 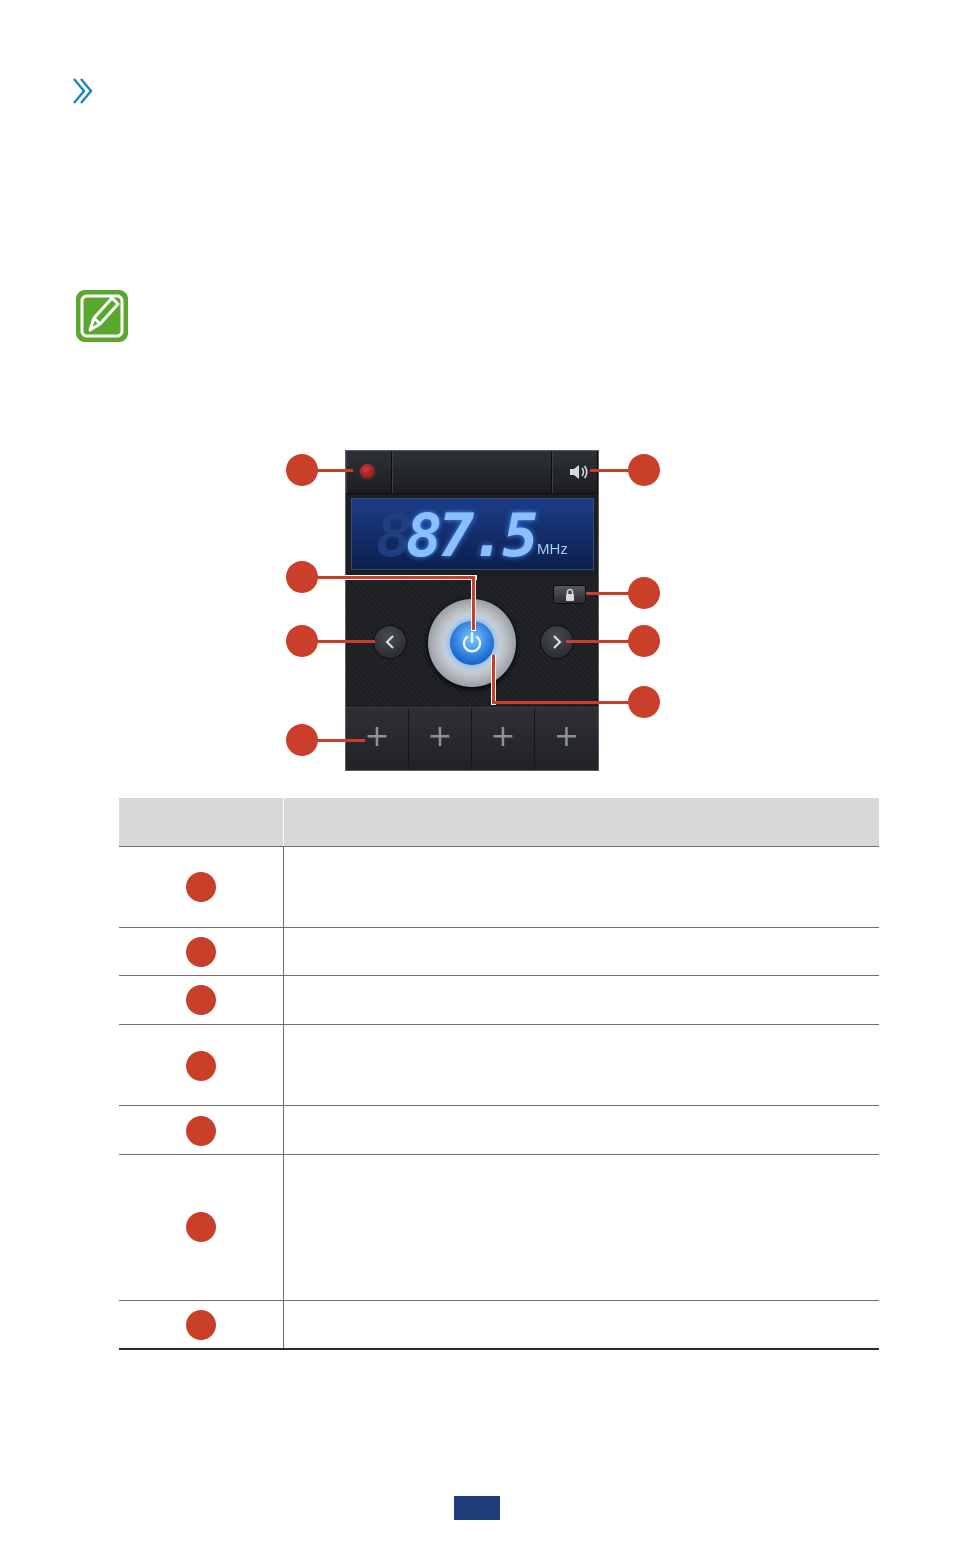 What do you see at coordinates (367, 471) in the screenshot?
I see `record-icon` at bounding box center [367, 471].